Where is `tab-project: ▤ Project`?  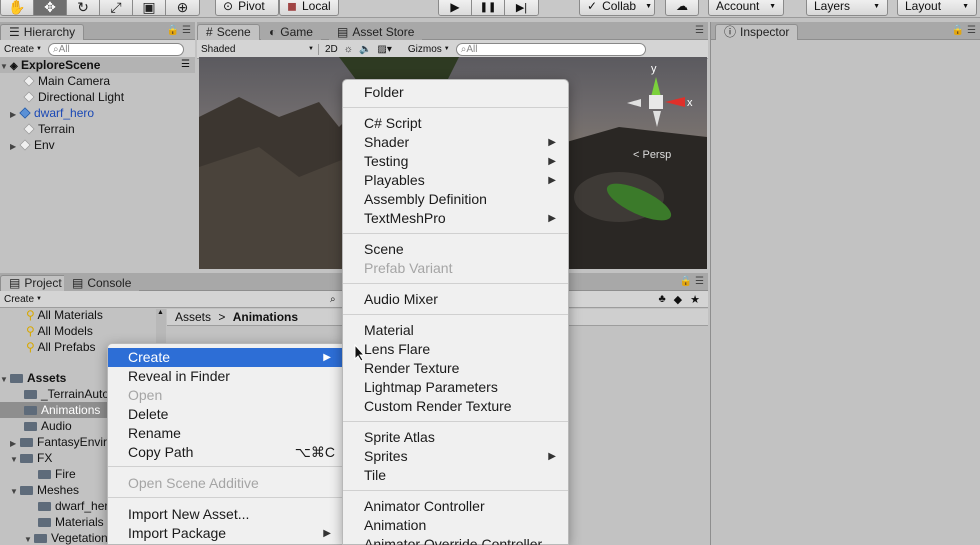
tab-project: ▤ Project is located at coordinates (35, 283).